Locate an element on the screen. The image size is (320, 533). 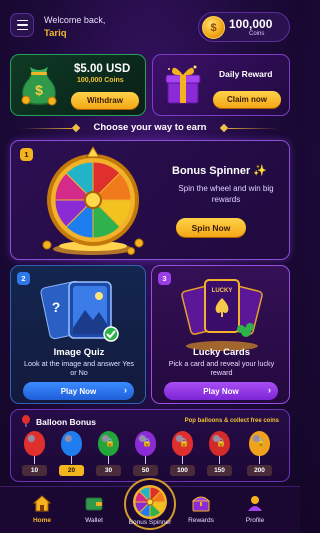
coin-icon: $ is located at coordinates (213, 27).